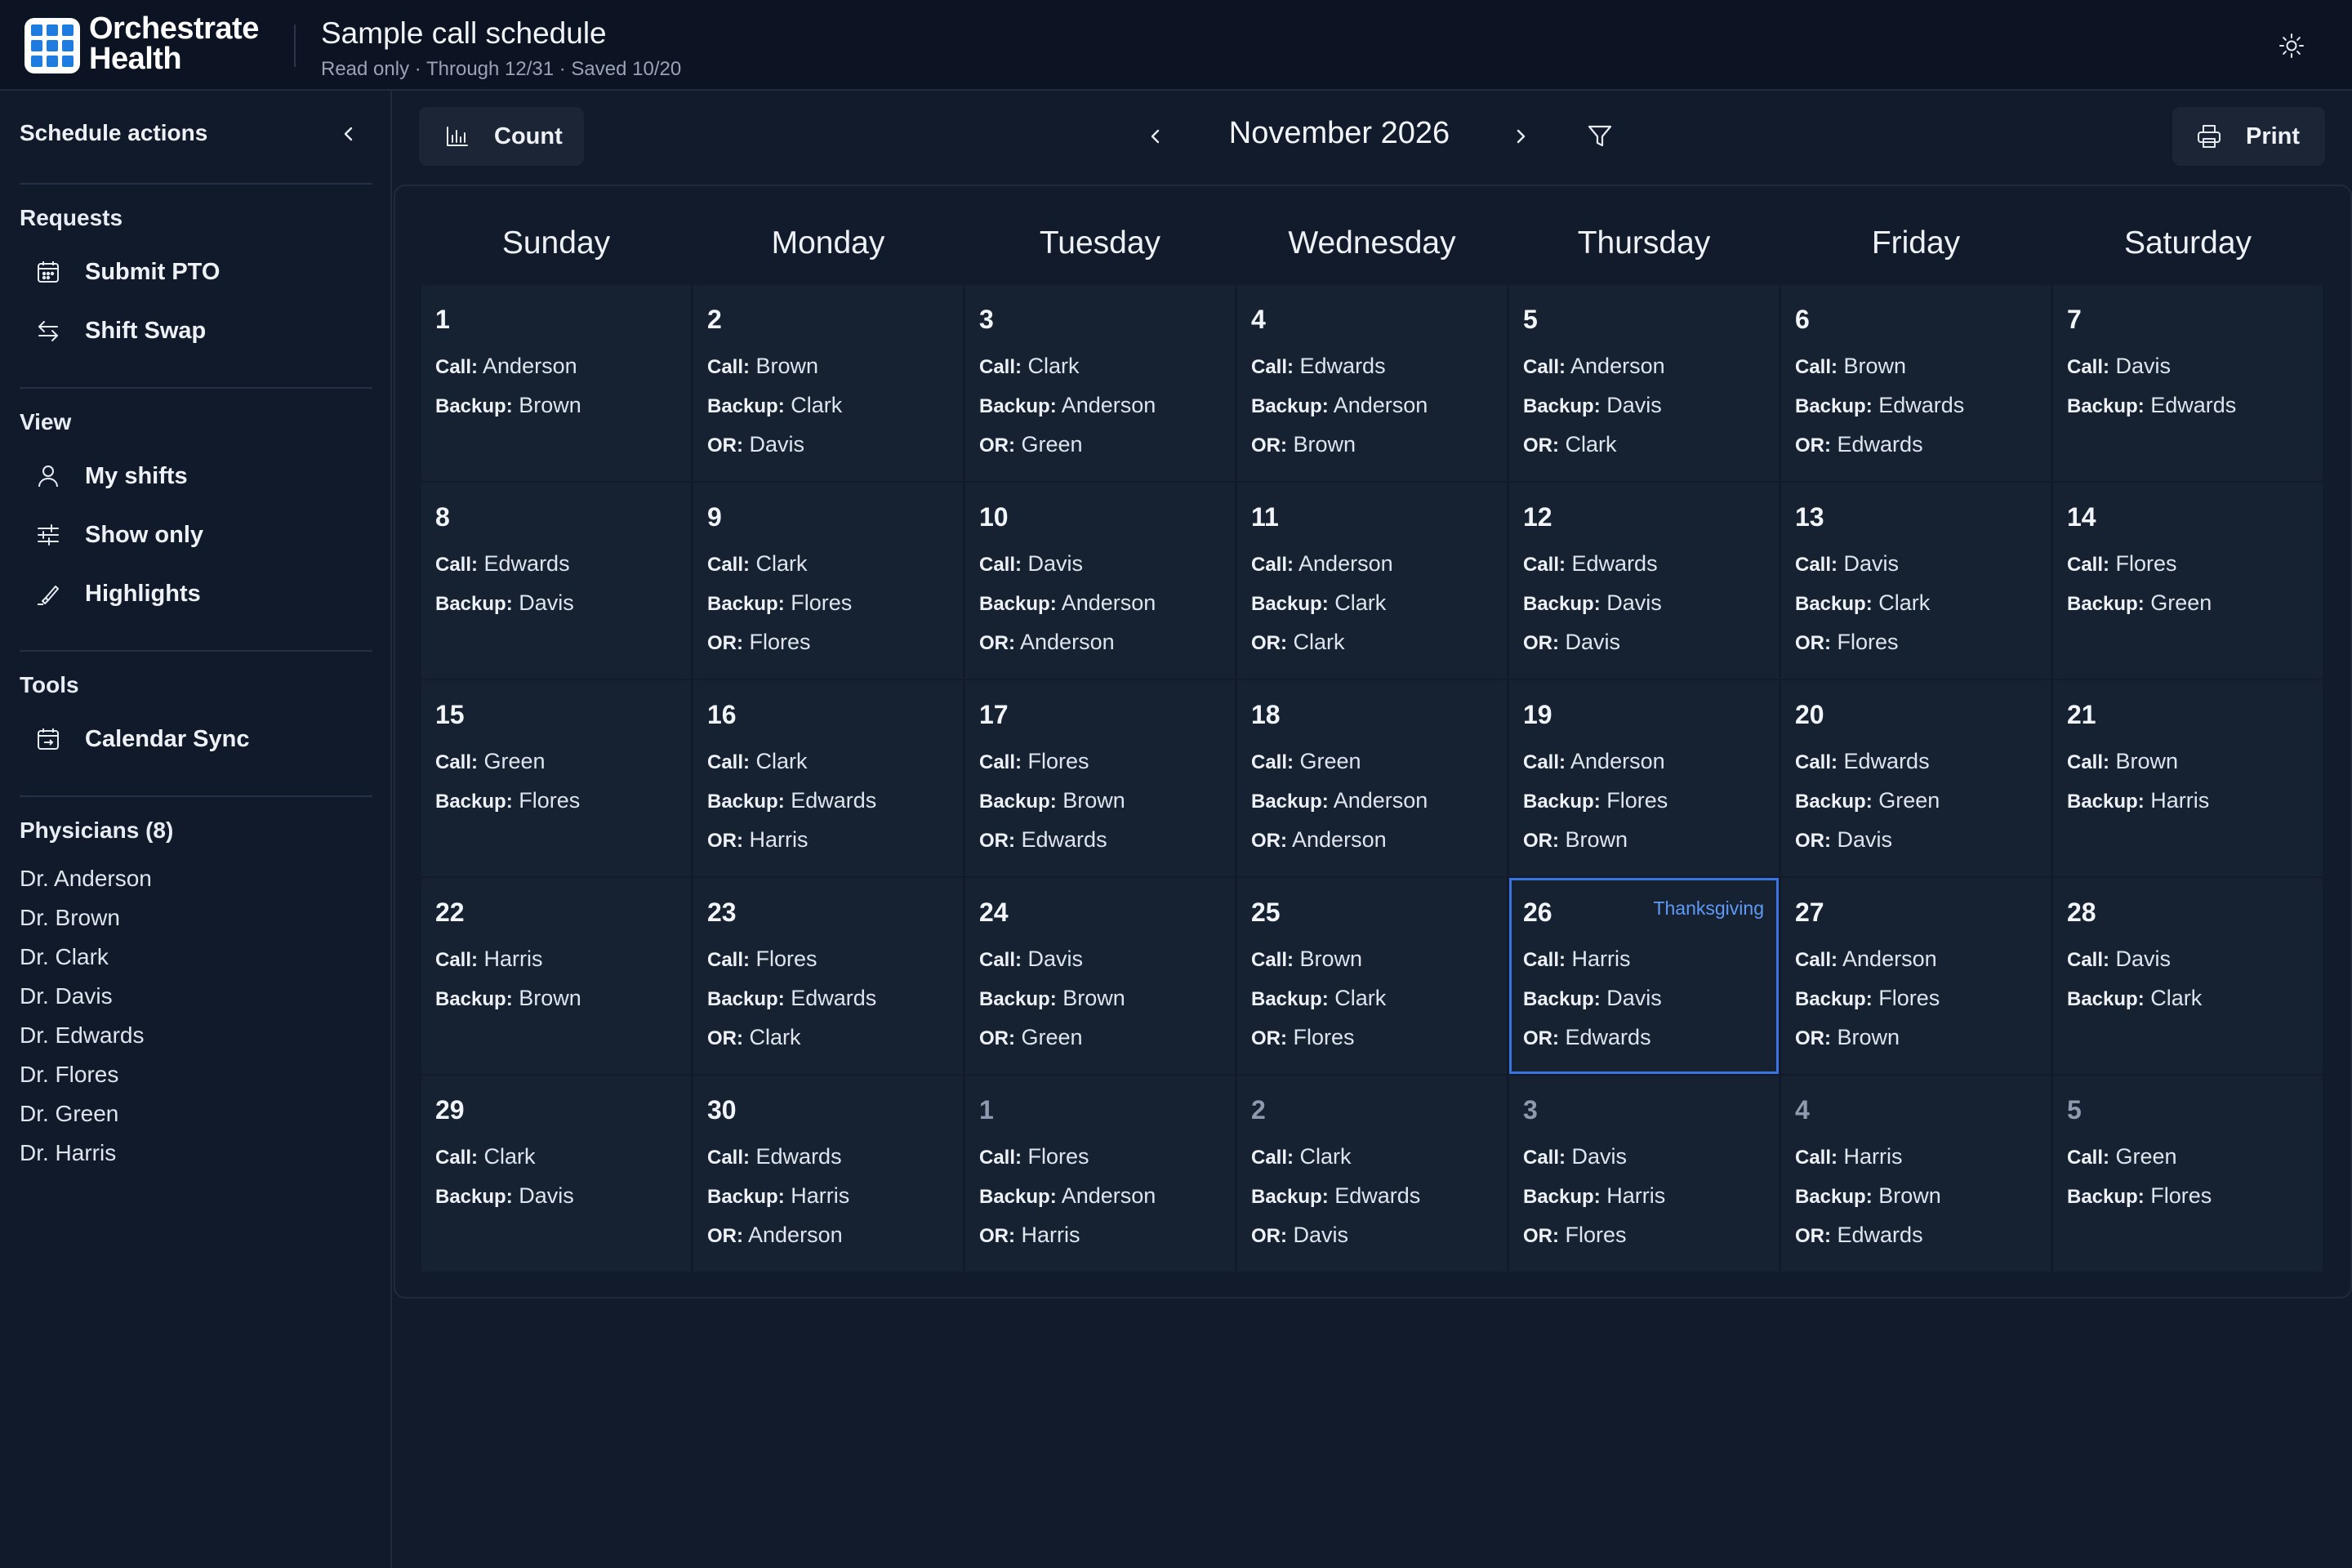  I want to click on calendar-day-cell: 24 Call: Davis Backup: Brown OR: Green, so click(1100, 976).